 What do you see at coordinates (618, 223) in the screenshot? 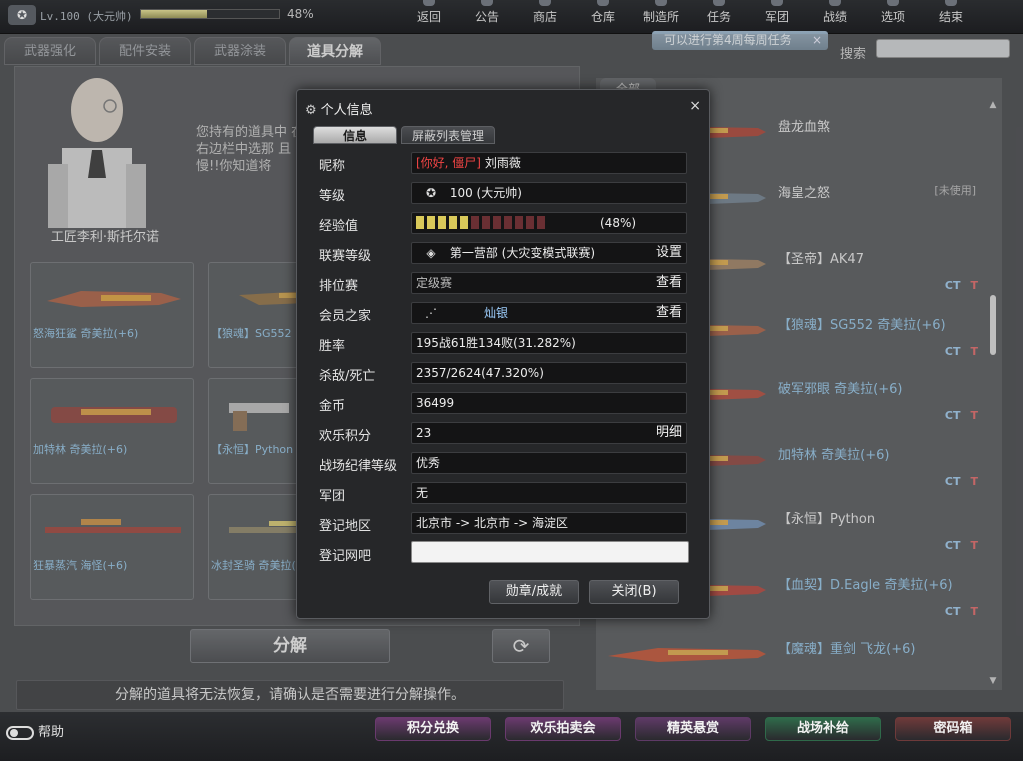
I see `exp-percent-text: (48%)` at bounding box center [618, 223].